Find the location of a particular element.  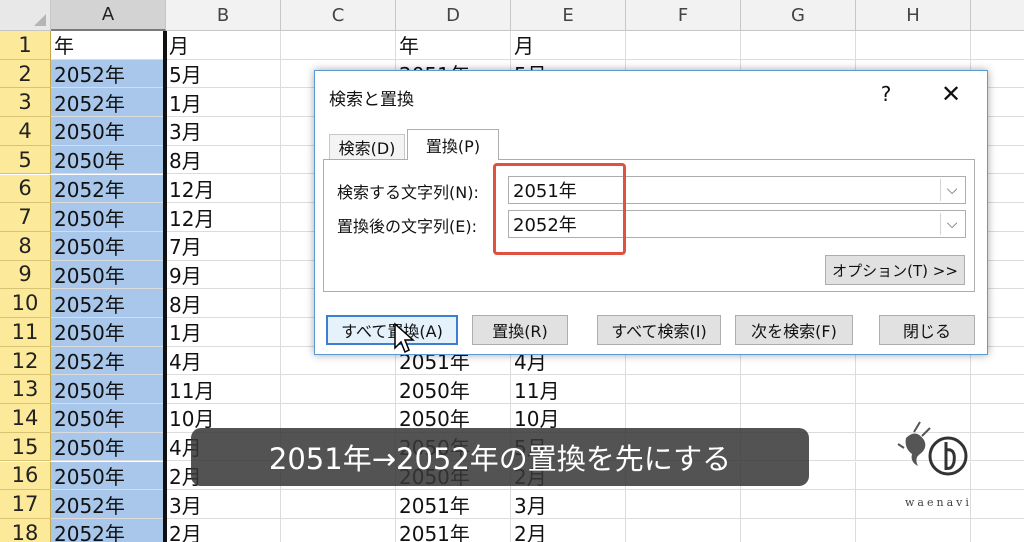

column-header-b: B is located at coordinates (223, 15).